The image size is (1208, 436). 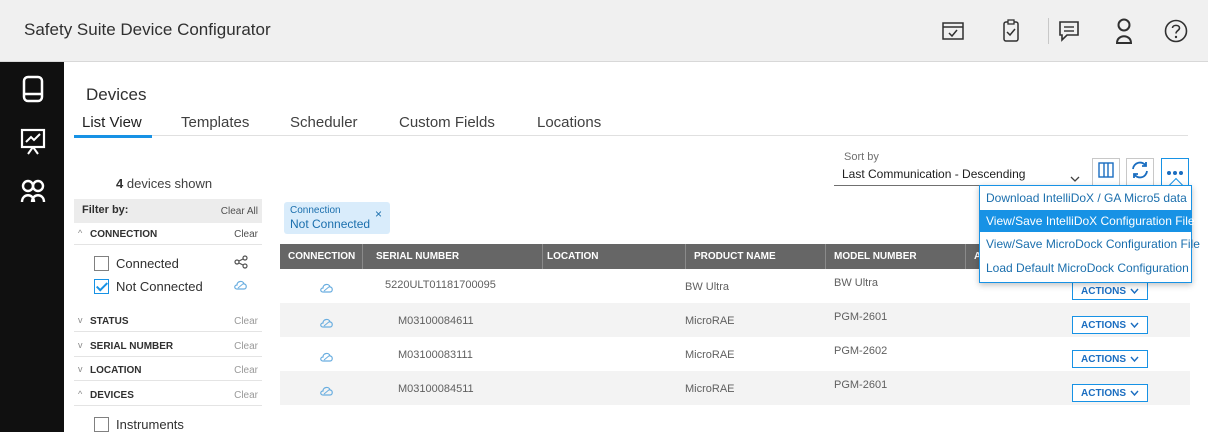 I want to click on column-header-serial-number: SERIAL NUMBER, so click(x=417, y=256).